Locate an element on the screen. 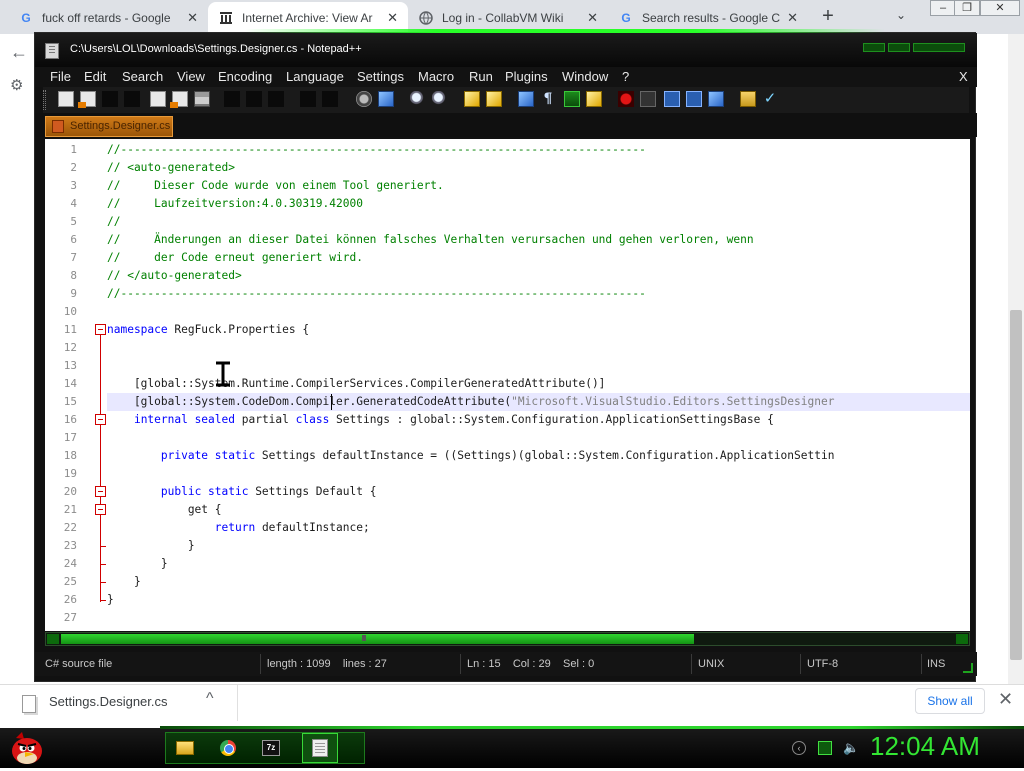 This screenshot has width=1024, height=771. copy-icon is located at coordinates (254, 99).